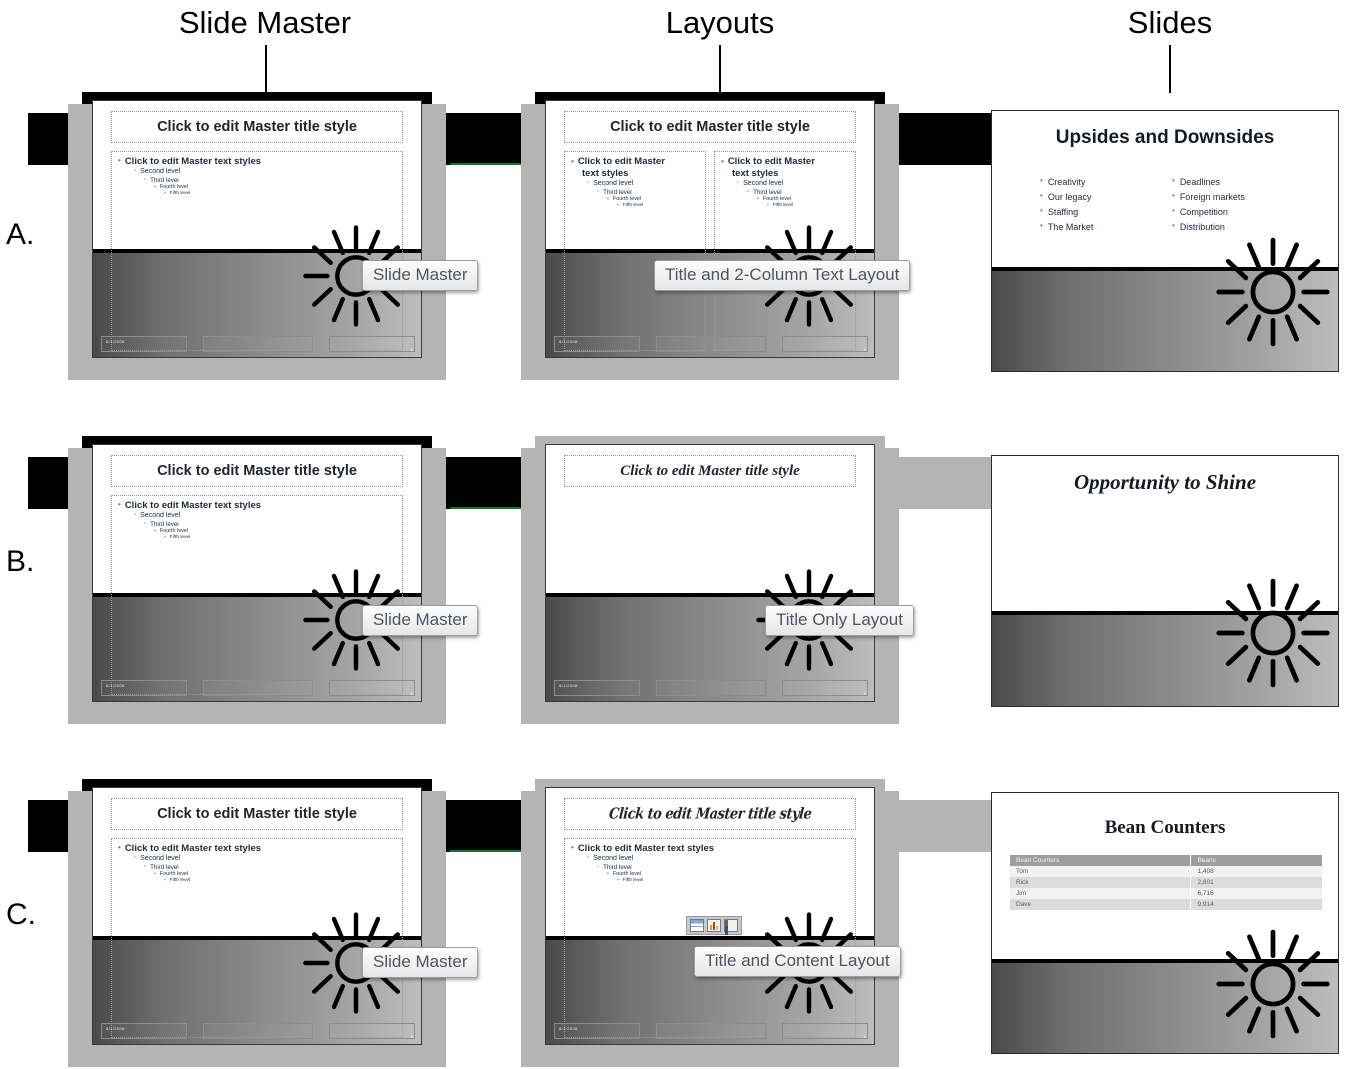  Describe the element at coordinates (1165, 581) in the screenshot. I see `finished-slide-b: Opportunity to Shine` at that location.